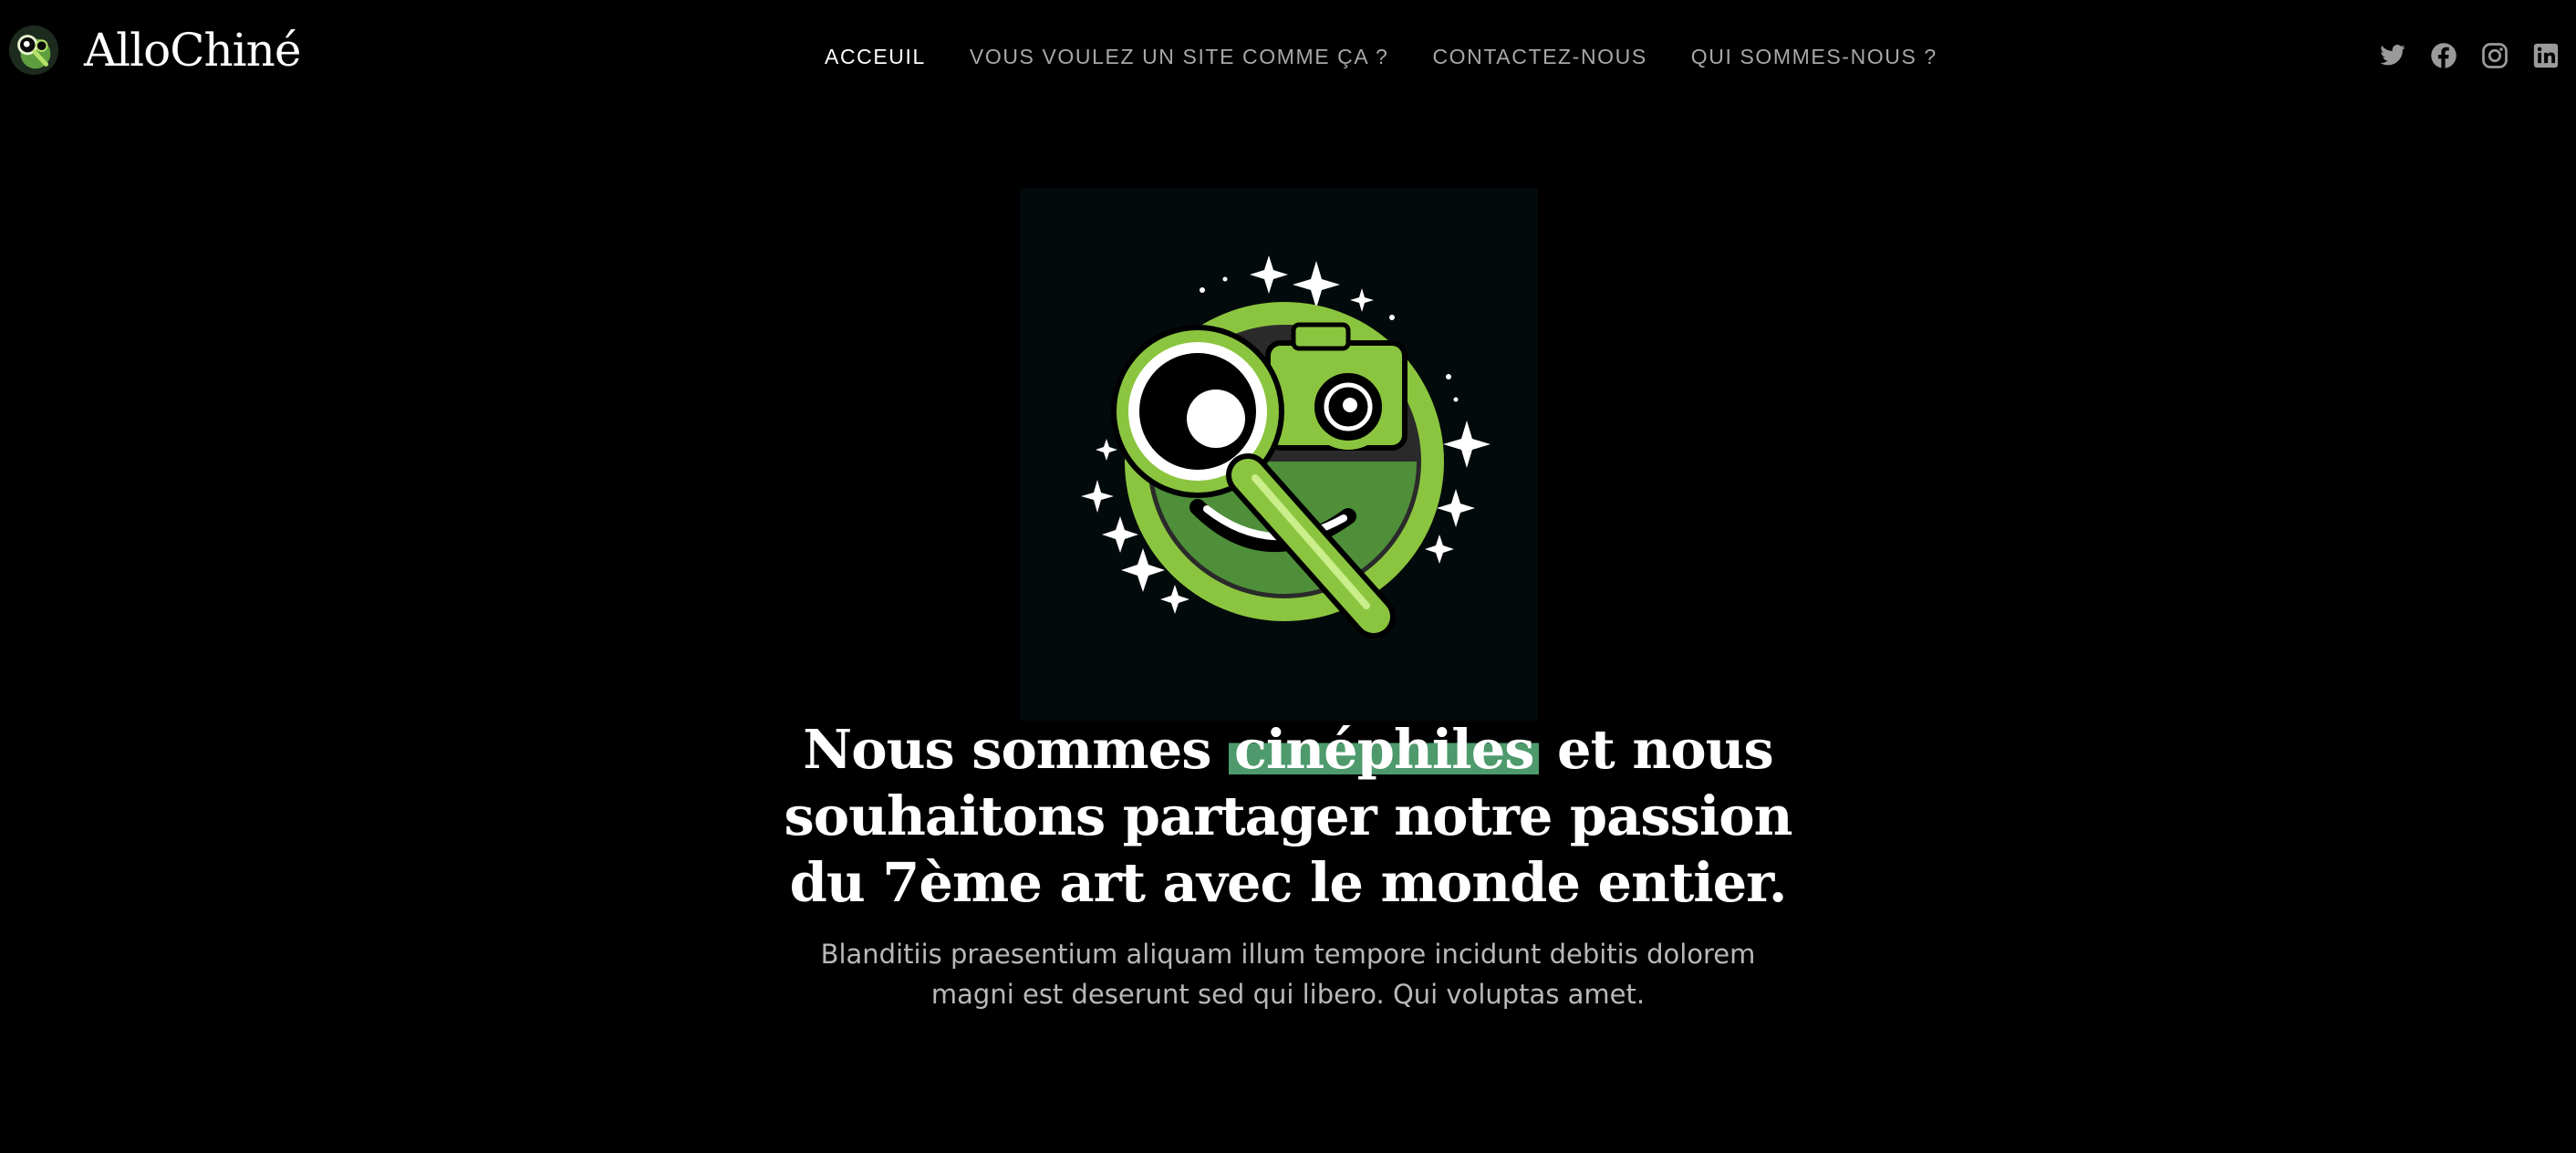 This screenshot has width=2576, height=1153. I want to click on nav-item-site: VOUS VOULEZ UN SITE COMME ÇA ?, so click(1179, 56).